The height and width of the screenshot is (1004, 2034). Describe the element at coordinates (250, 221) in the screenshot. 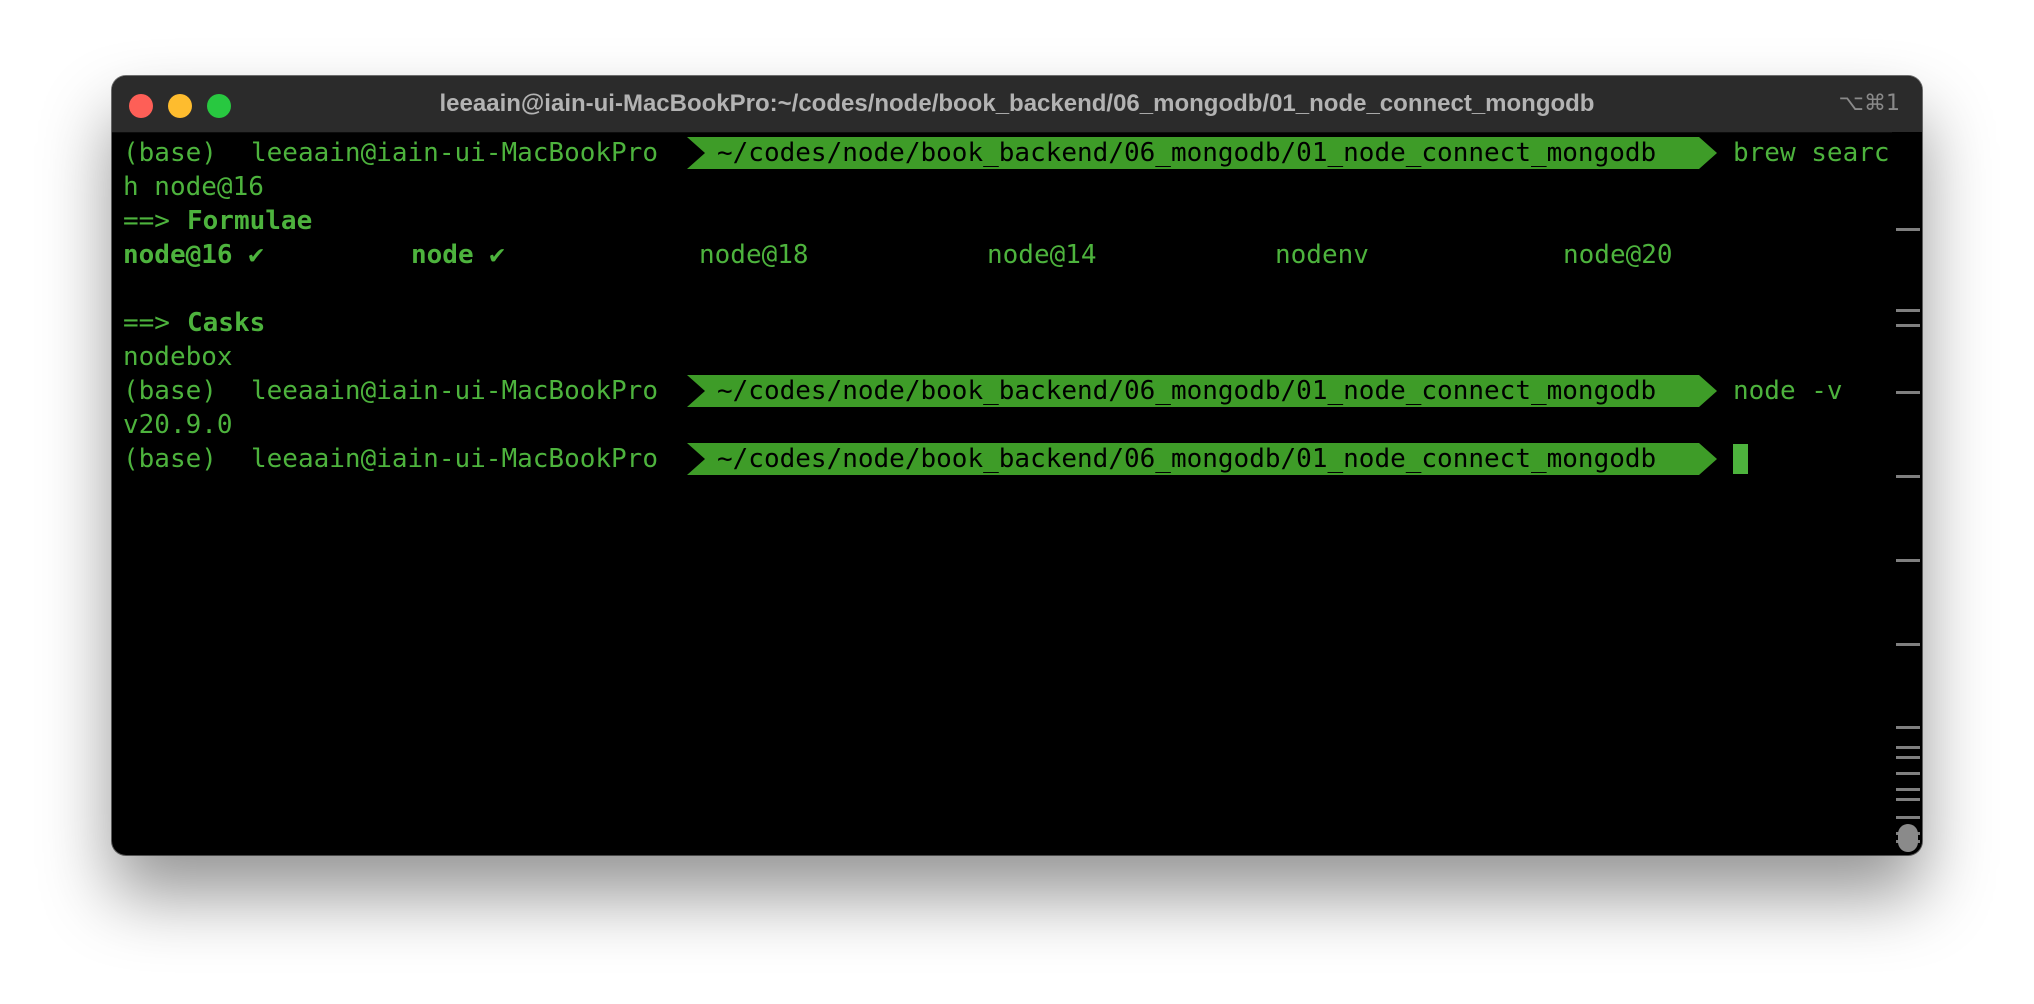

I see `section-label: Formulae` at that location.